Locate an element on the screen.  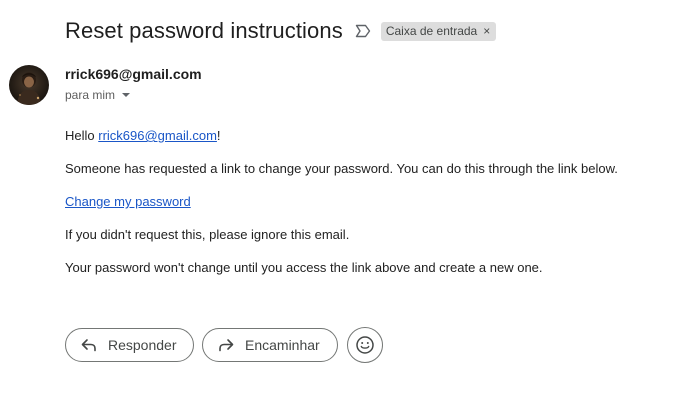
emoji-icon is located at coordinates (365, 345).